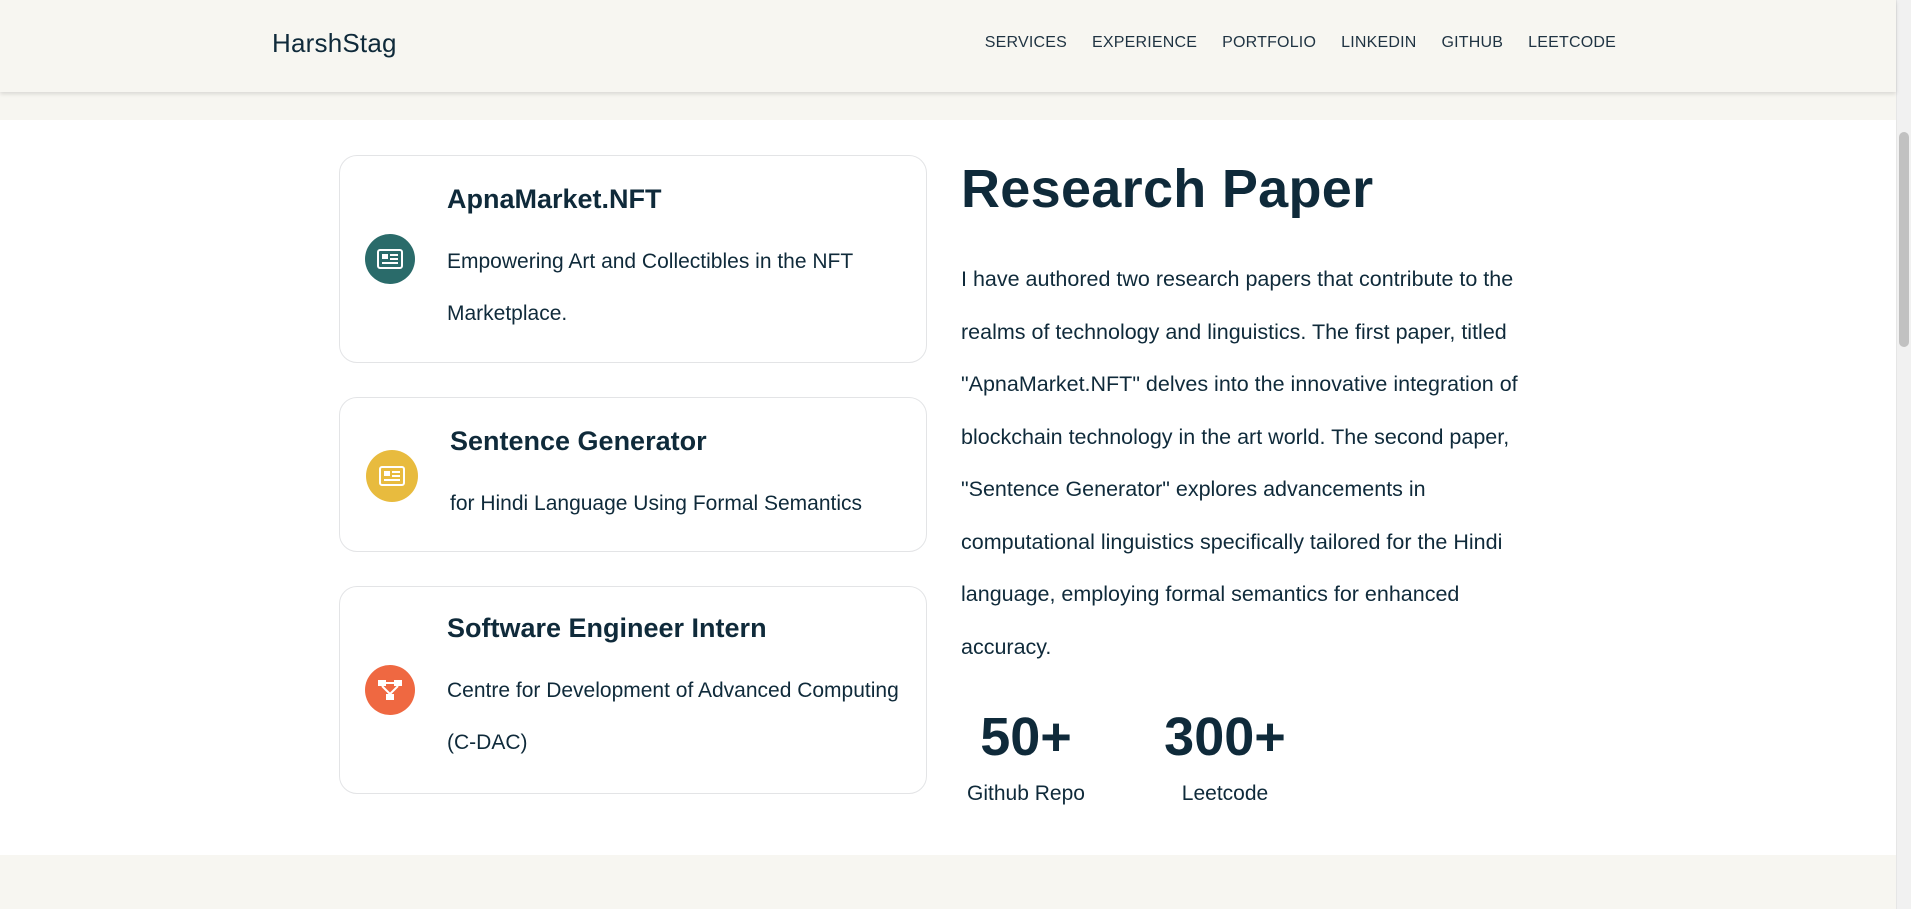 The width and height of the screenshot is (1911, 909). I want to click on stat-leetcode: 300+ Leetcode, so click(1225, 755).